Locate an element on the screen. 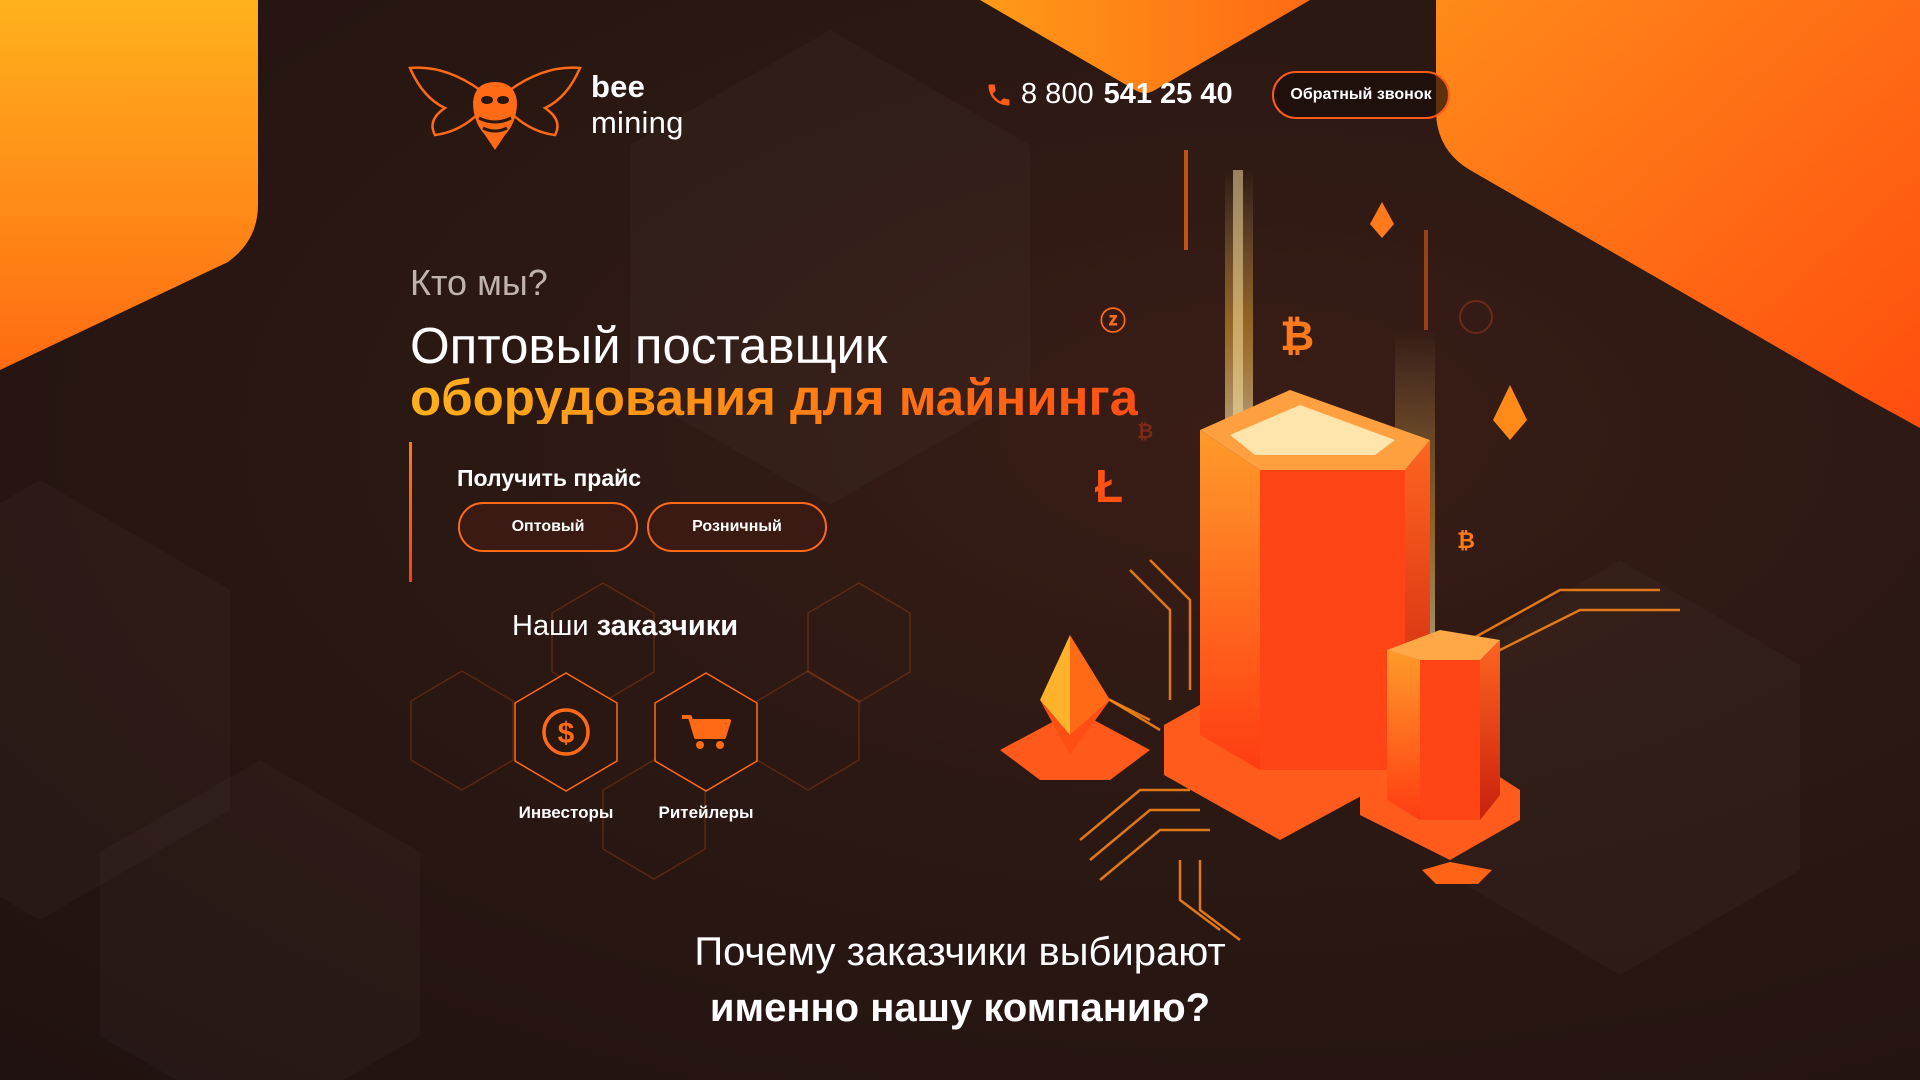 The width and height of the screenshot is (1920, 1080). price-accent-bar is located at coordinates (410, 512).